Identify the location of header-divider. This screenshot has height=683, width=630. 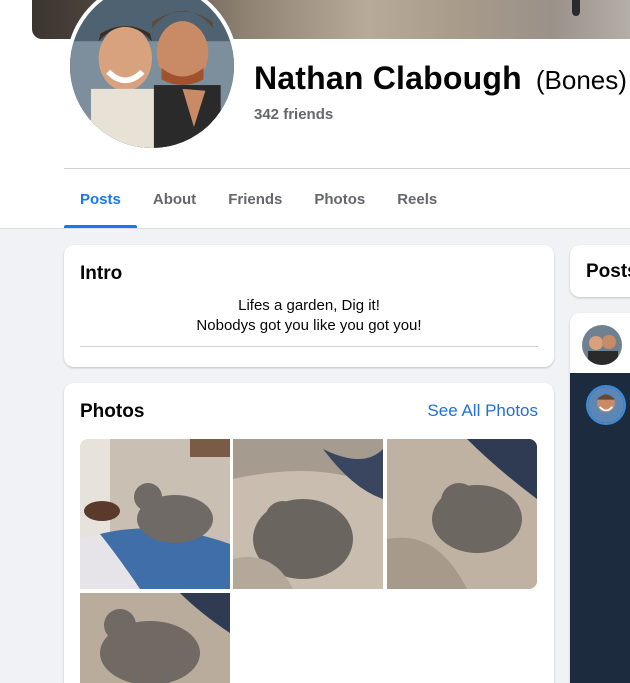
(347, 168).